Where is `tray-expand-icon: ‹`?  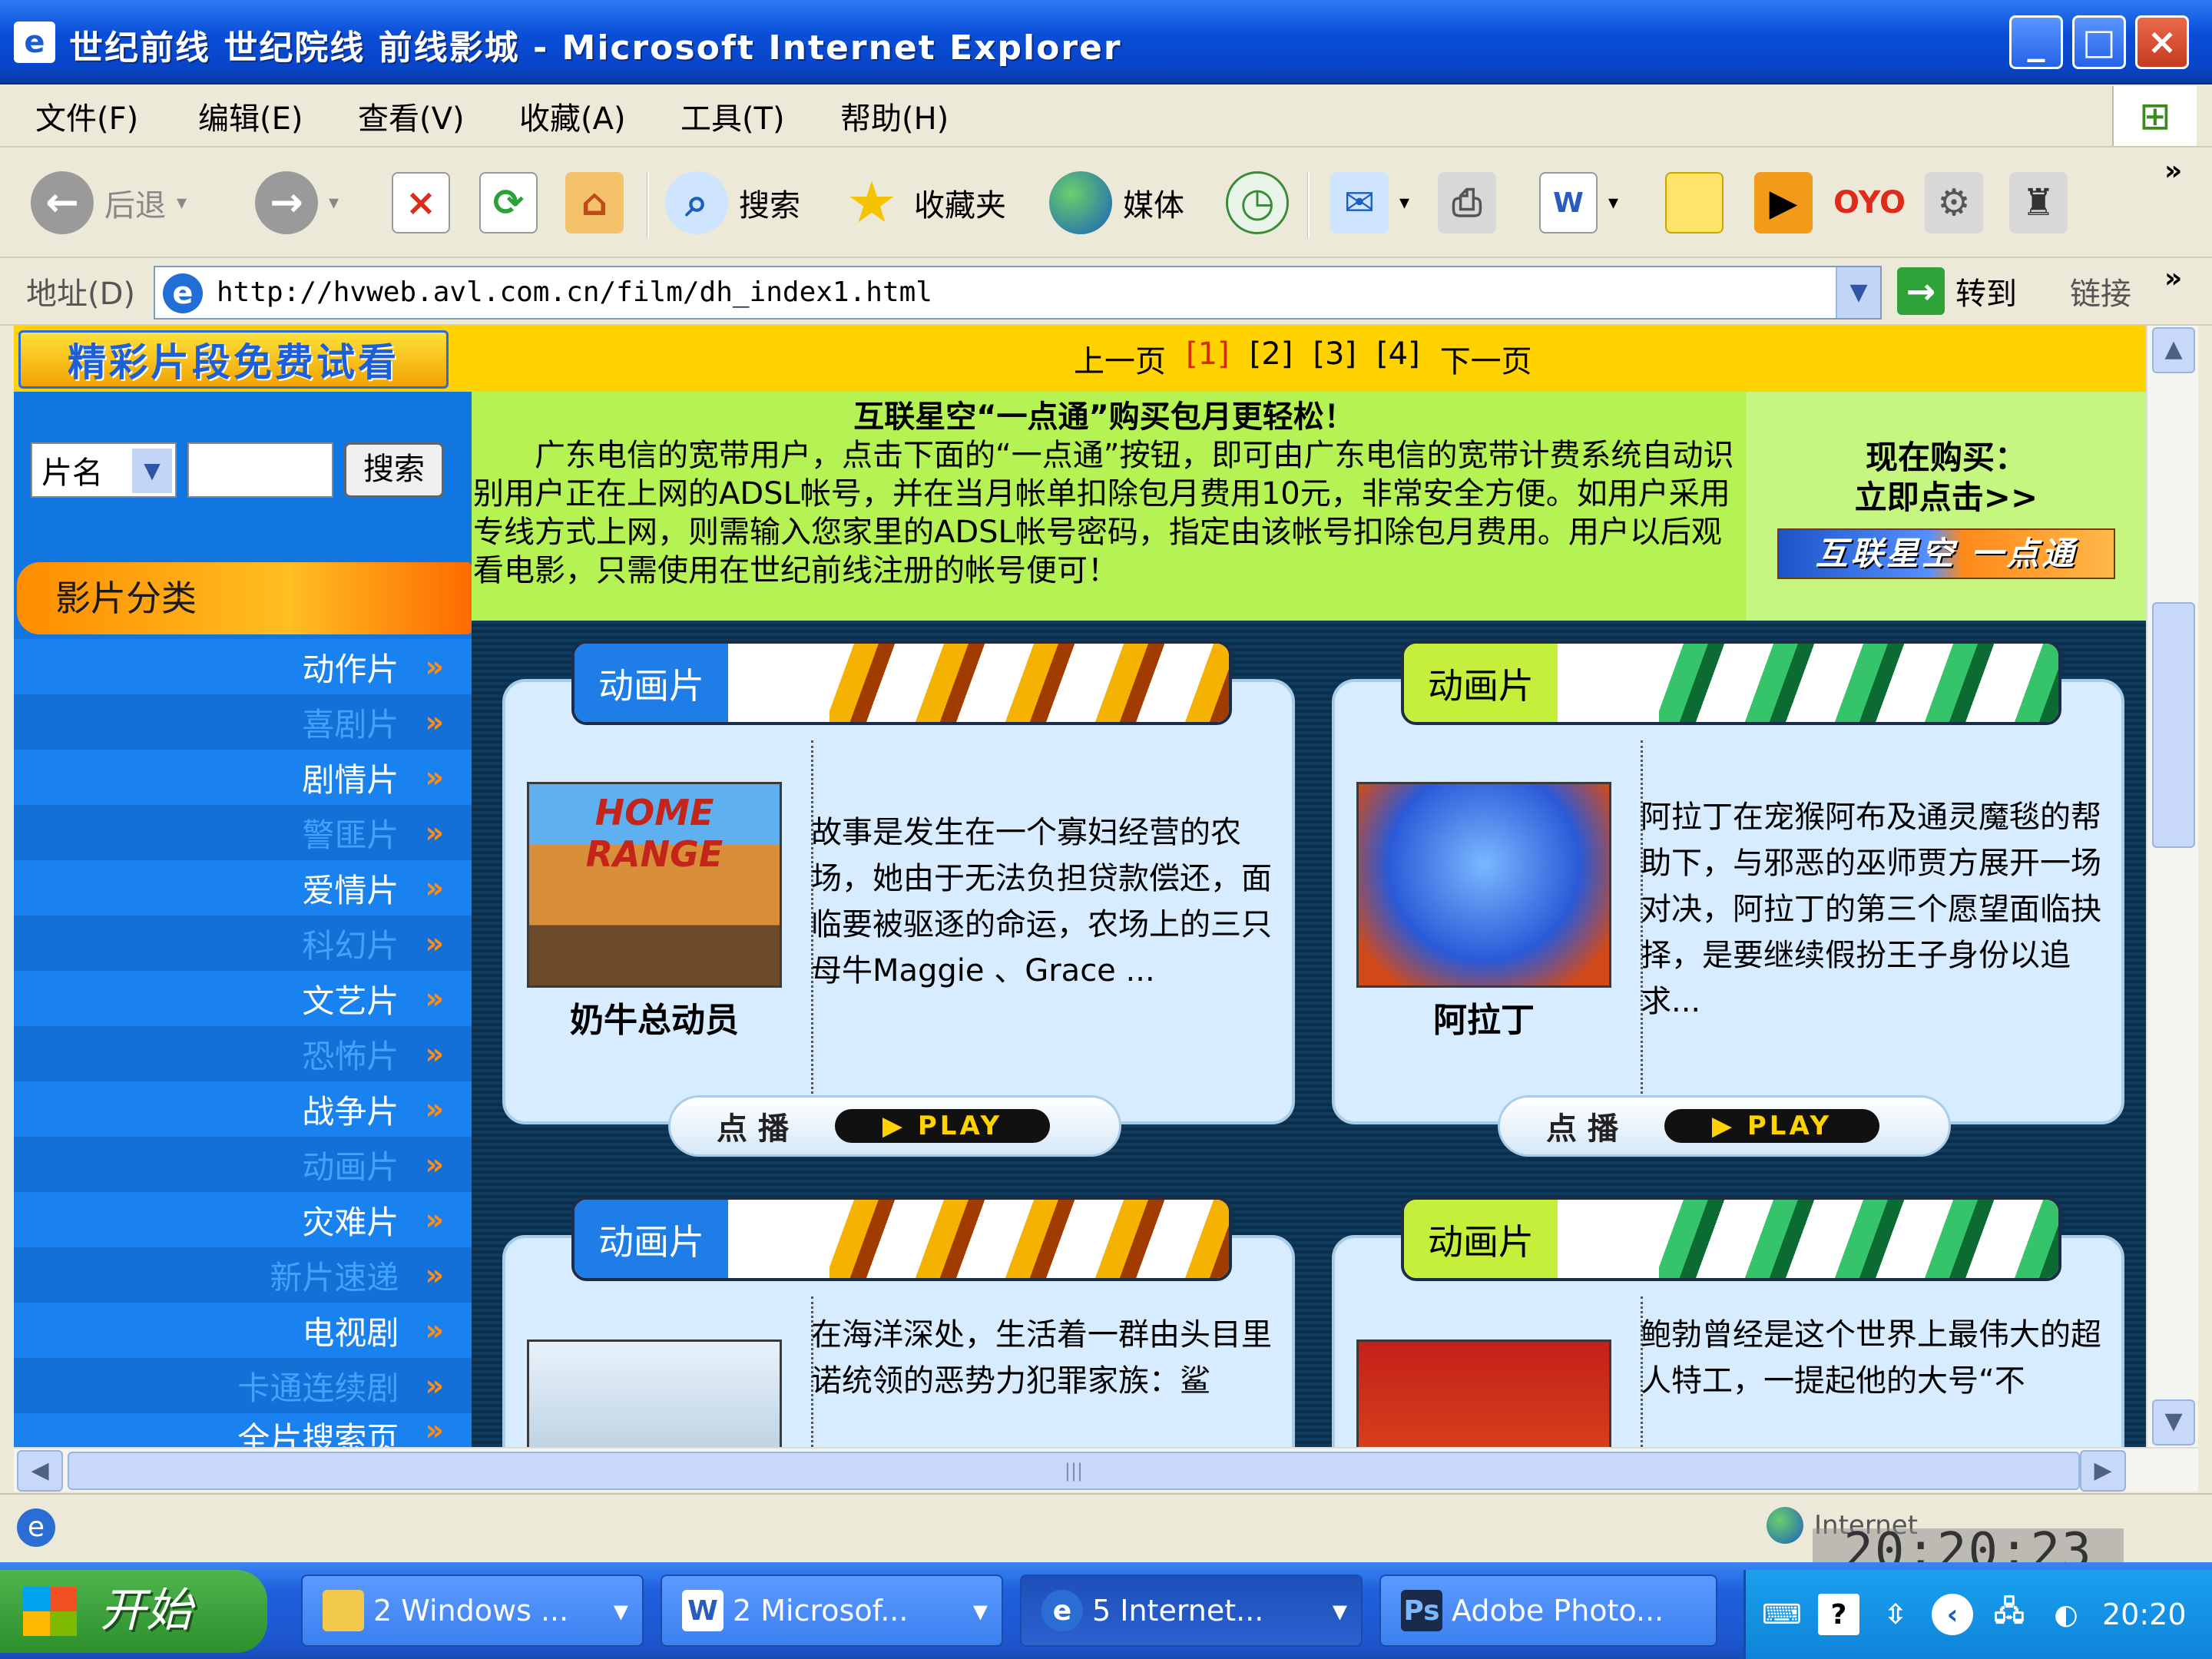
tray-expand-icon: ‹ is located at coordinates (1953, 1614).